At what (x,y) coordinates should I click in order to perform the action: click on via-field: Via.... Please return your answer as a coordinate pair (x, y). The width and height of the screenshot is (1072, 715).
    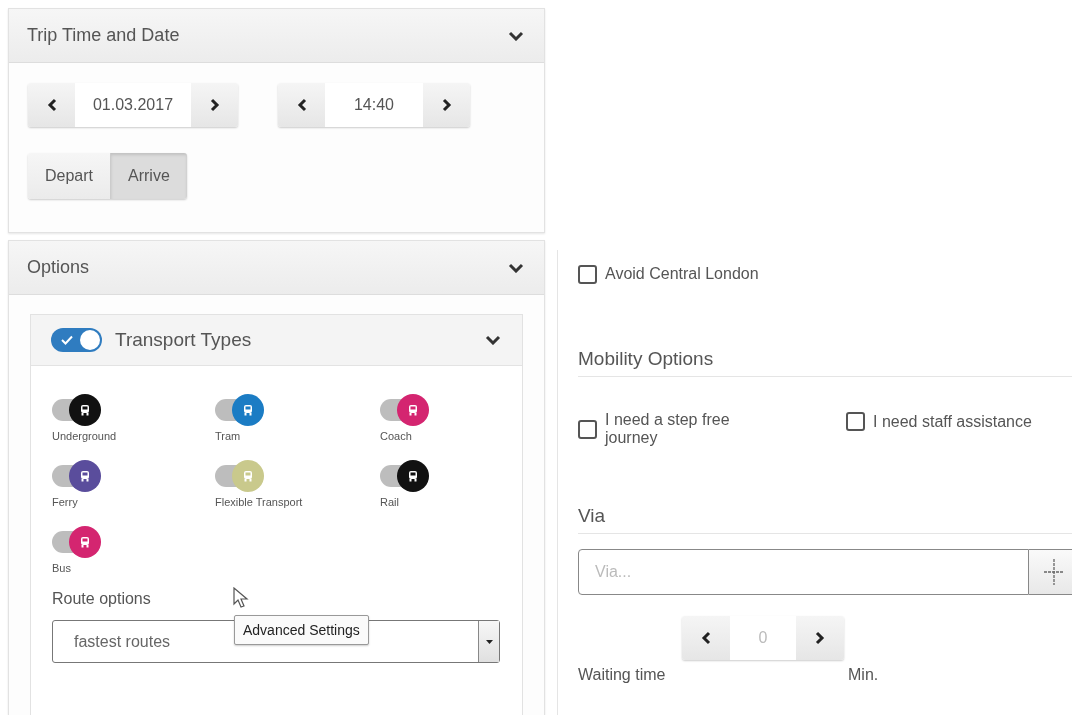
    Looking at the image, I should click on (803, 572).